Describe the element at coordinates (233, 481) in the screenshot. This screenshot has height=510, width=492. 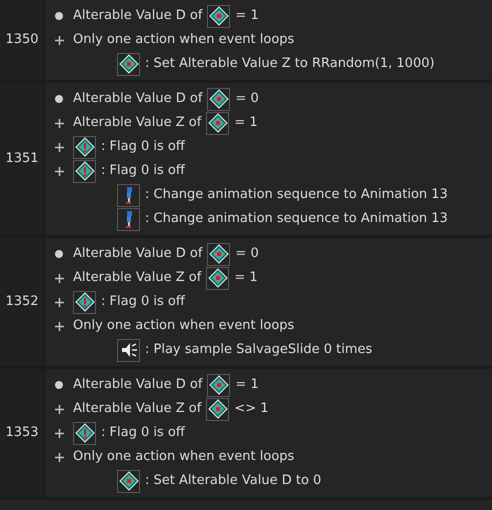
I see `action-text: : Set Alterable Value D to 0` at that location.